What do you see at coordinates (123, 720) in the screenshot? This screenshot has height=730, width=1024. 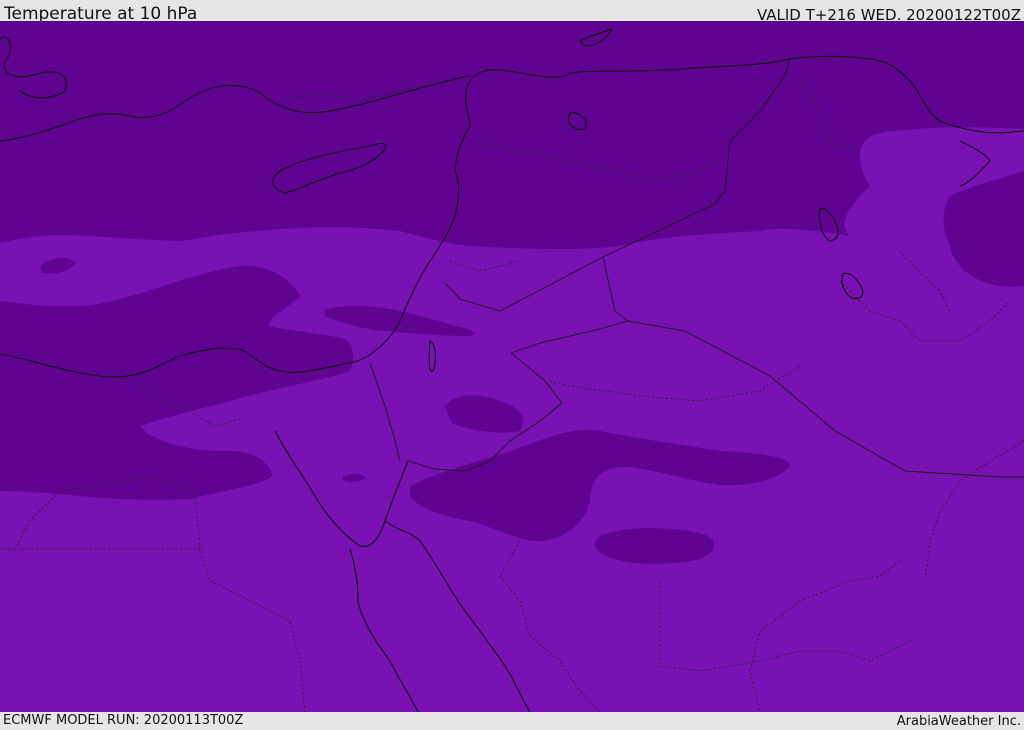 I see `model-run: ECMWF MODEL RUN: 20200113T00Z` at bounding box center [123, 720].